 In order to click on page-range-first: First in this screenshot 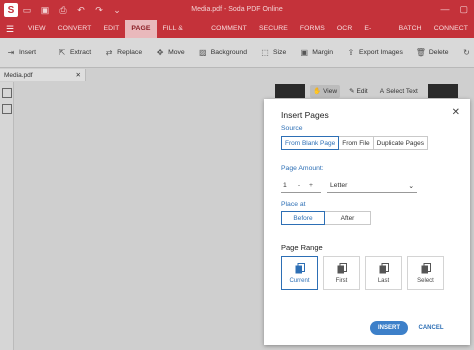, I will do `click(341, 273)`.